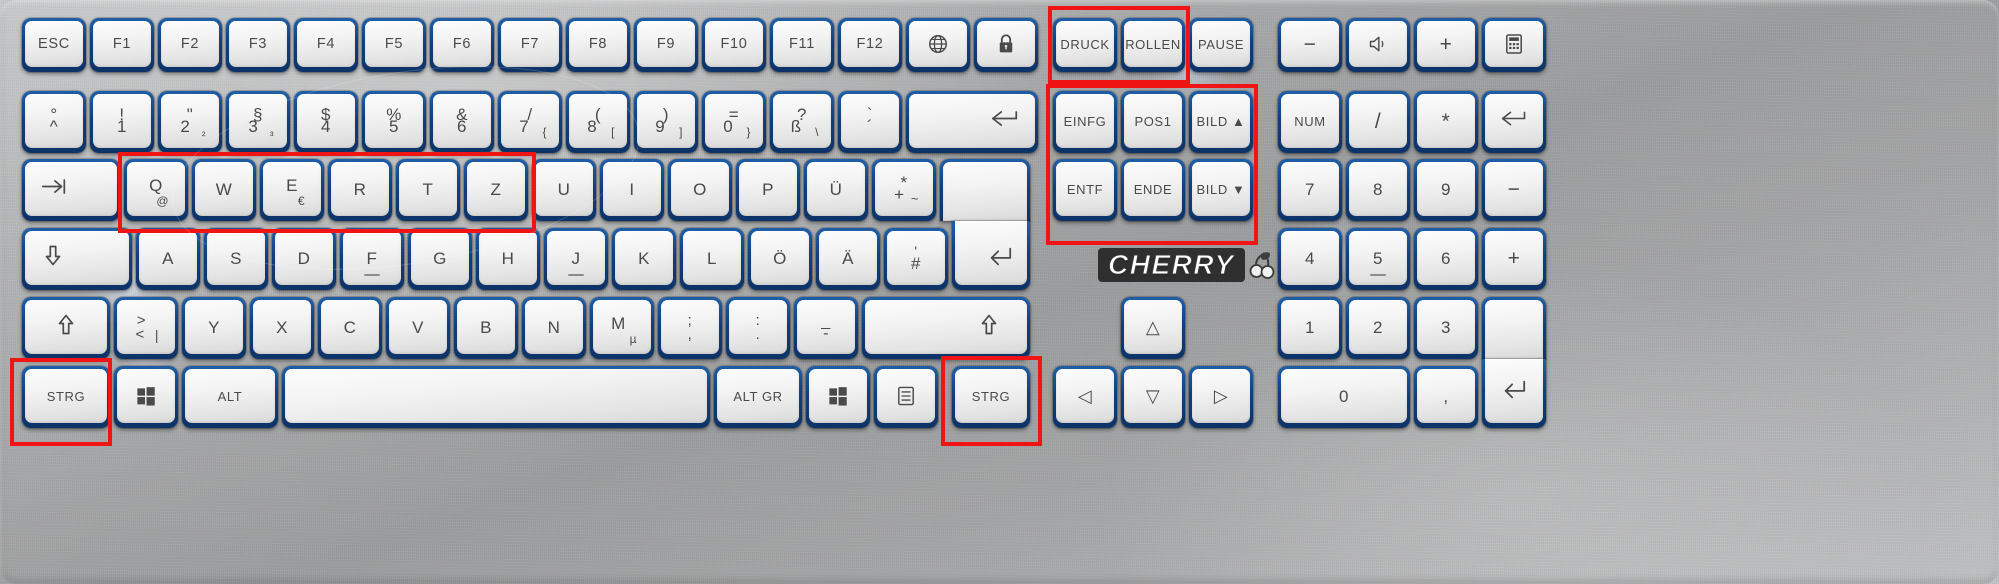 This screenshot has width=1999, height=584. What do you see at coordinates (1310, 190) in the screenshot?
I see `key-numpad-7: 7` at bounding box center [1310, 190].